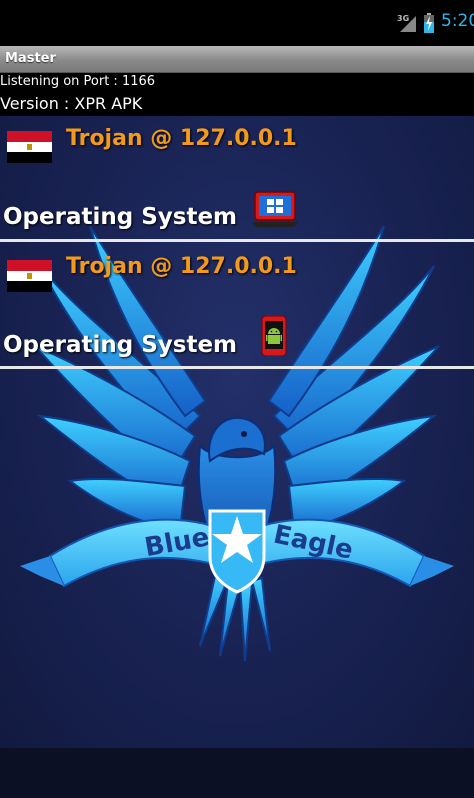  Describe the element at coordinates (408, 24) in the screenshot. I see `signal-icon` at that location.